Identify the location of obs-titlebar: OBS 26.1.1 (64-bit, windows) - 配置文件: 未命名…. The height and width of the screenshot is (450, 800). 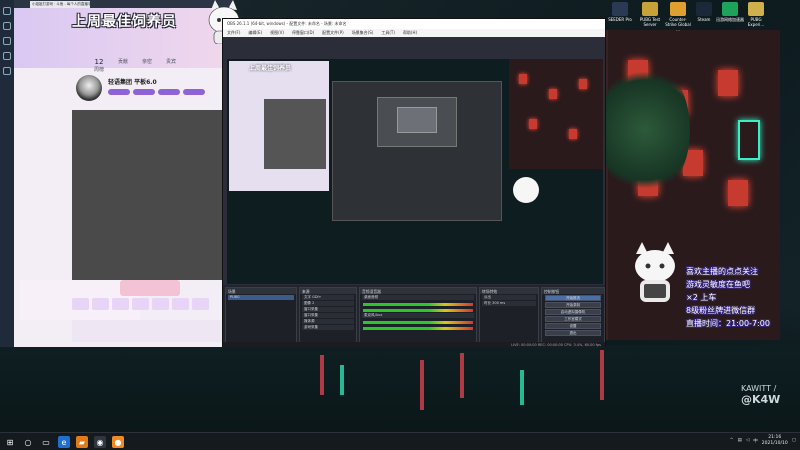
(414, 24).